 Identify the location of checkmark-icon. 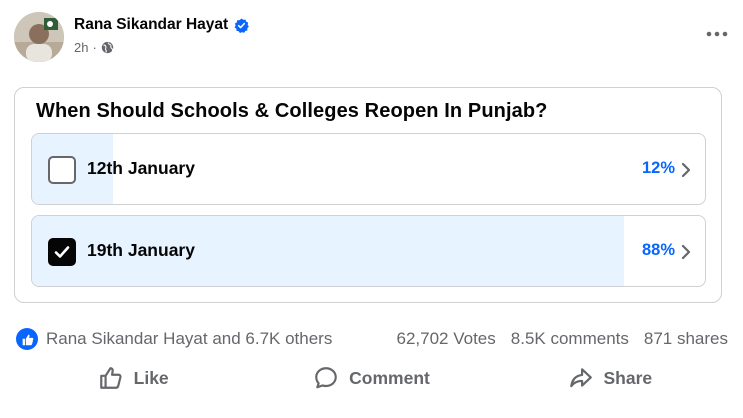
(62, 252).